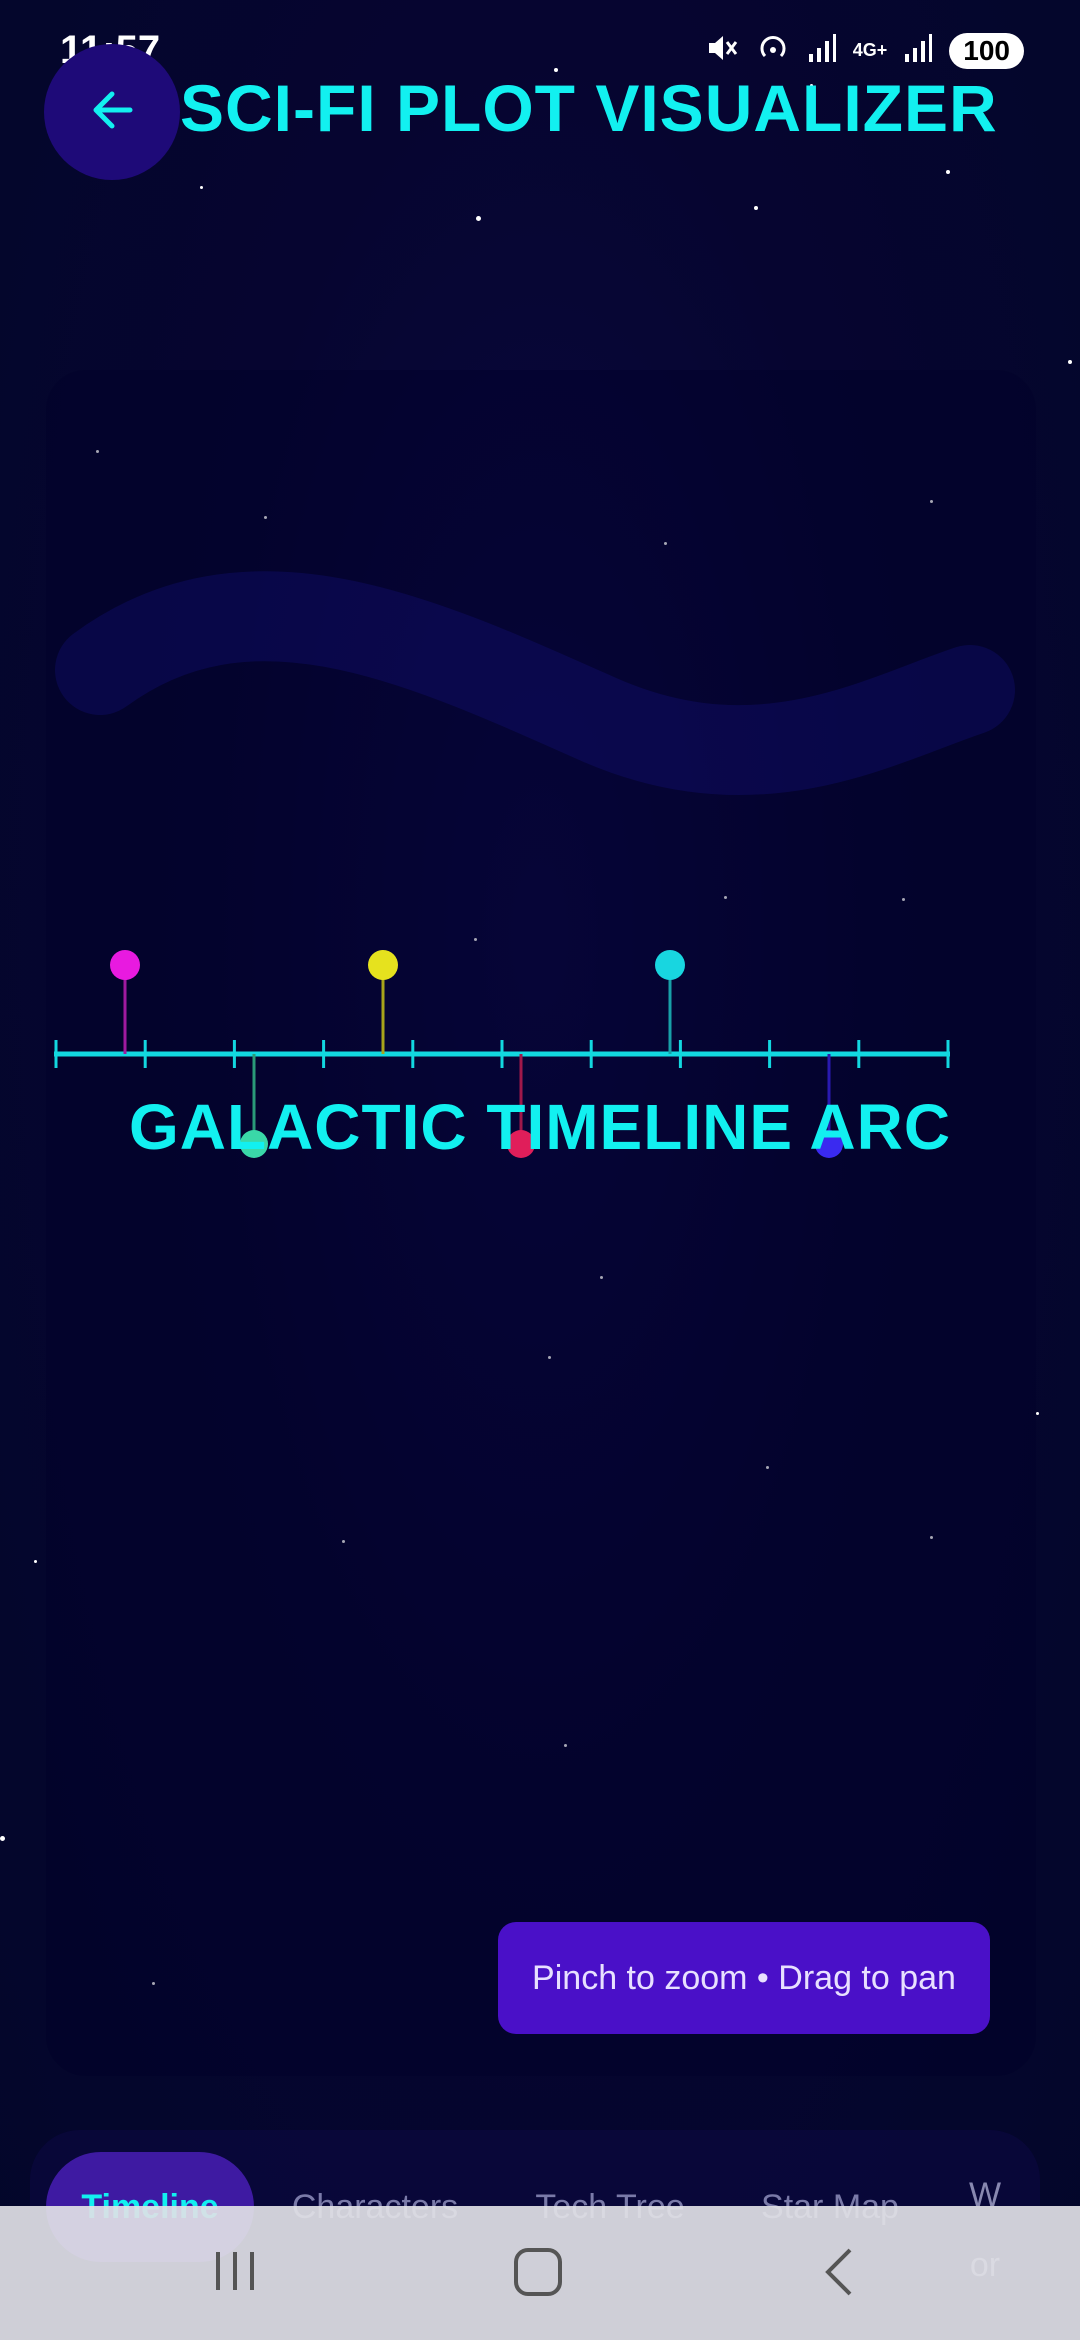  What do you see at coordinates (744, 1978) in the screenshot?
I see `gesture-hint: Pinch to zoom • Drag to pan` at bounding box center [744, 1978].